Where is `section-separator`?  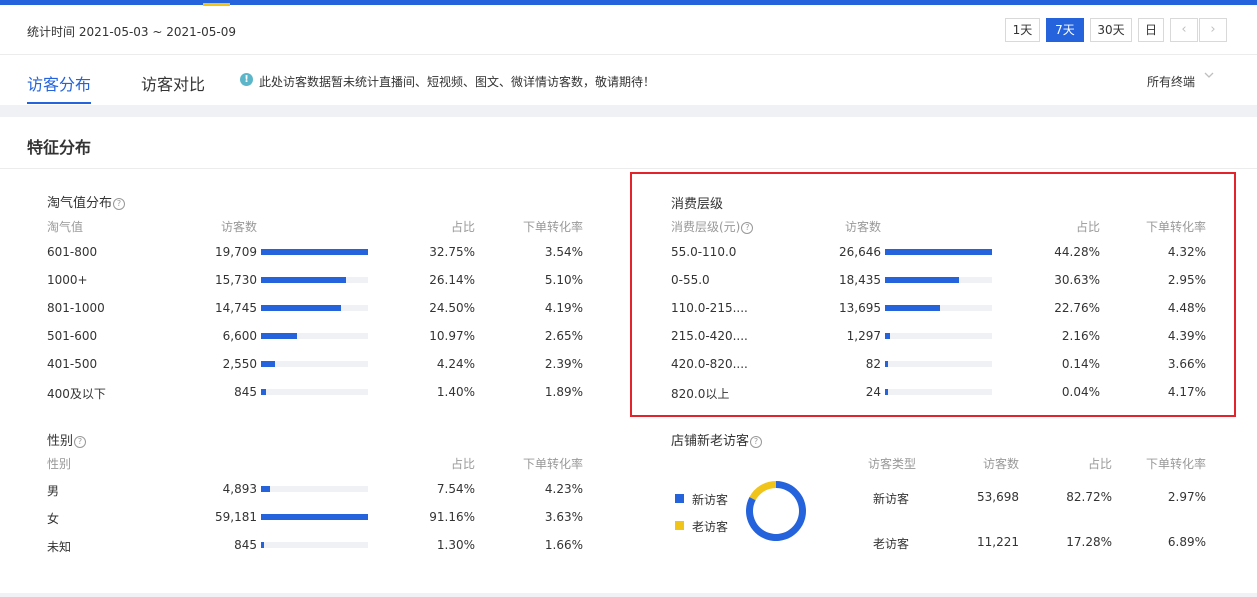
section-separator is located at coordinates (628, 111).